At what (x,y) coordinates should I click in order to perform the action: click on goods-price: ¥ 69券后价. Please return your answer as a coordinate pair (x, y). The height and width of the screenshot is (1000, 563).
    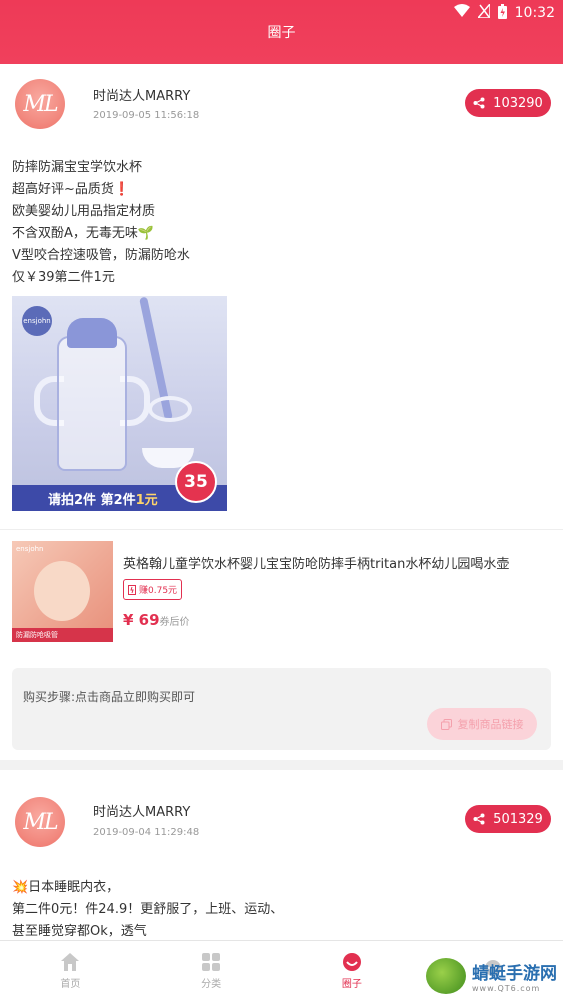
    Looking at the image, I should click on (156, 620).